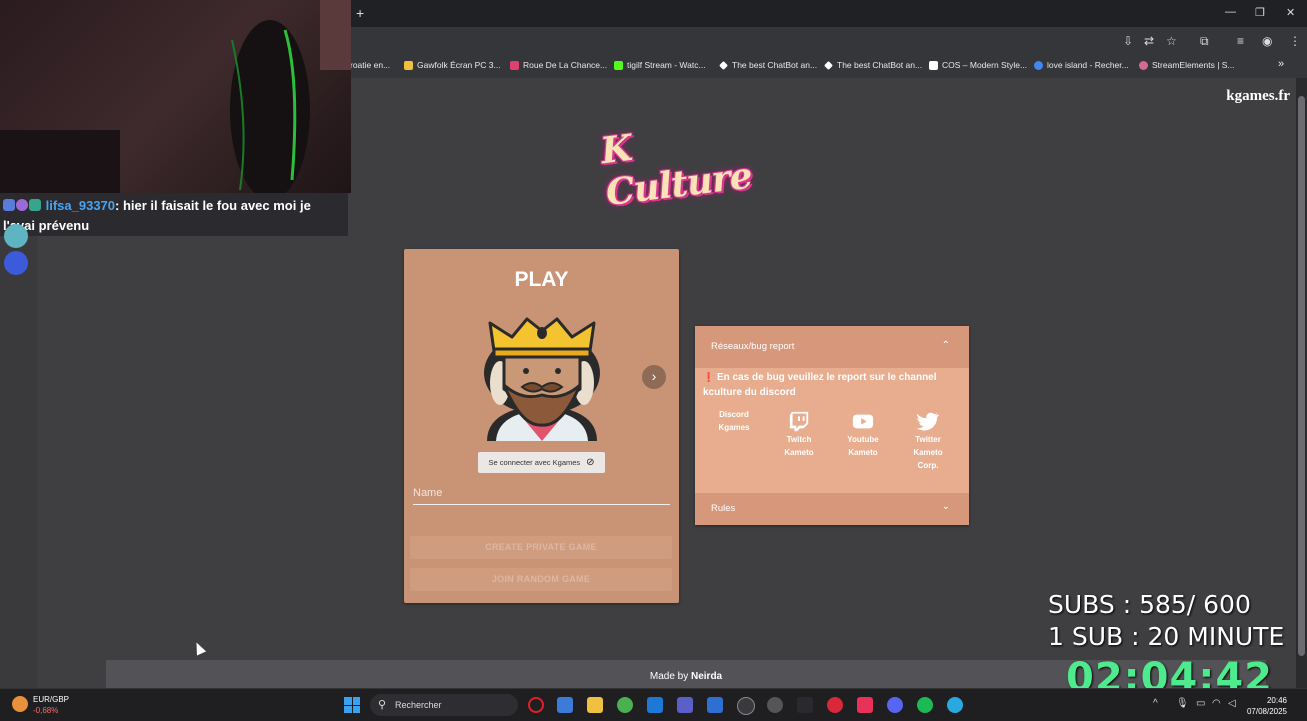  What do you see at coordinates (1230, 12) in the screenshot?
I see `minimize-icon: —` at bounding box center [1230, 12].